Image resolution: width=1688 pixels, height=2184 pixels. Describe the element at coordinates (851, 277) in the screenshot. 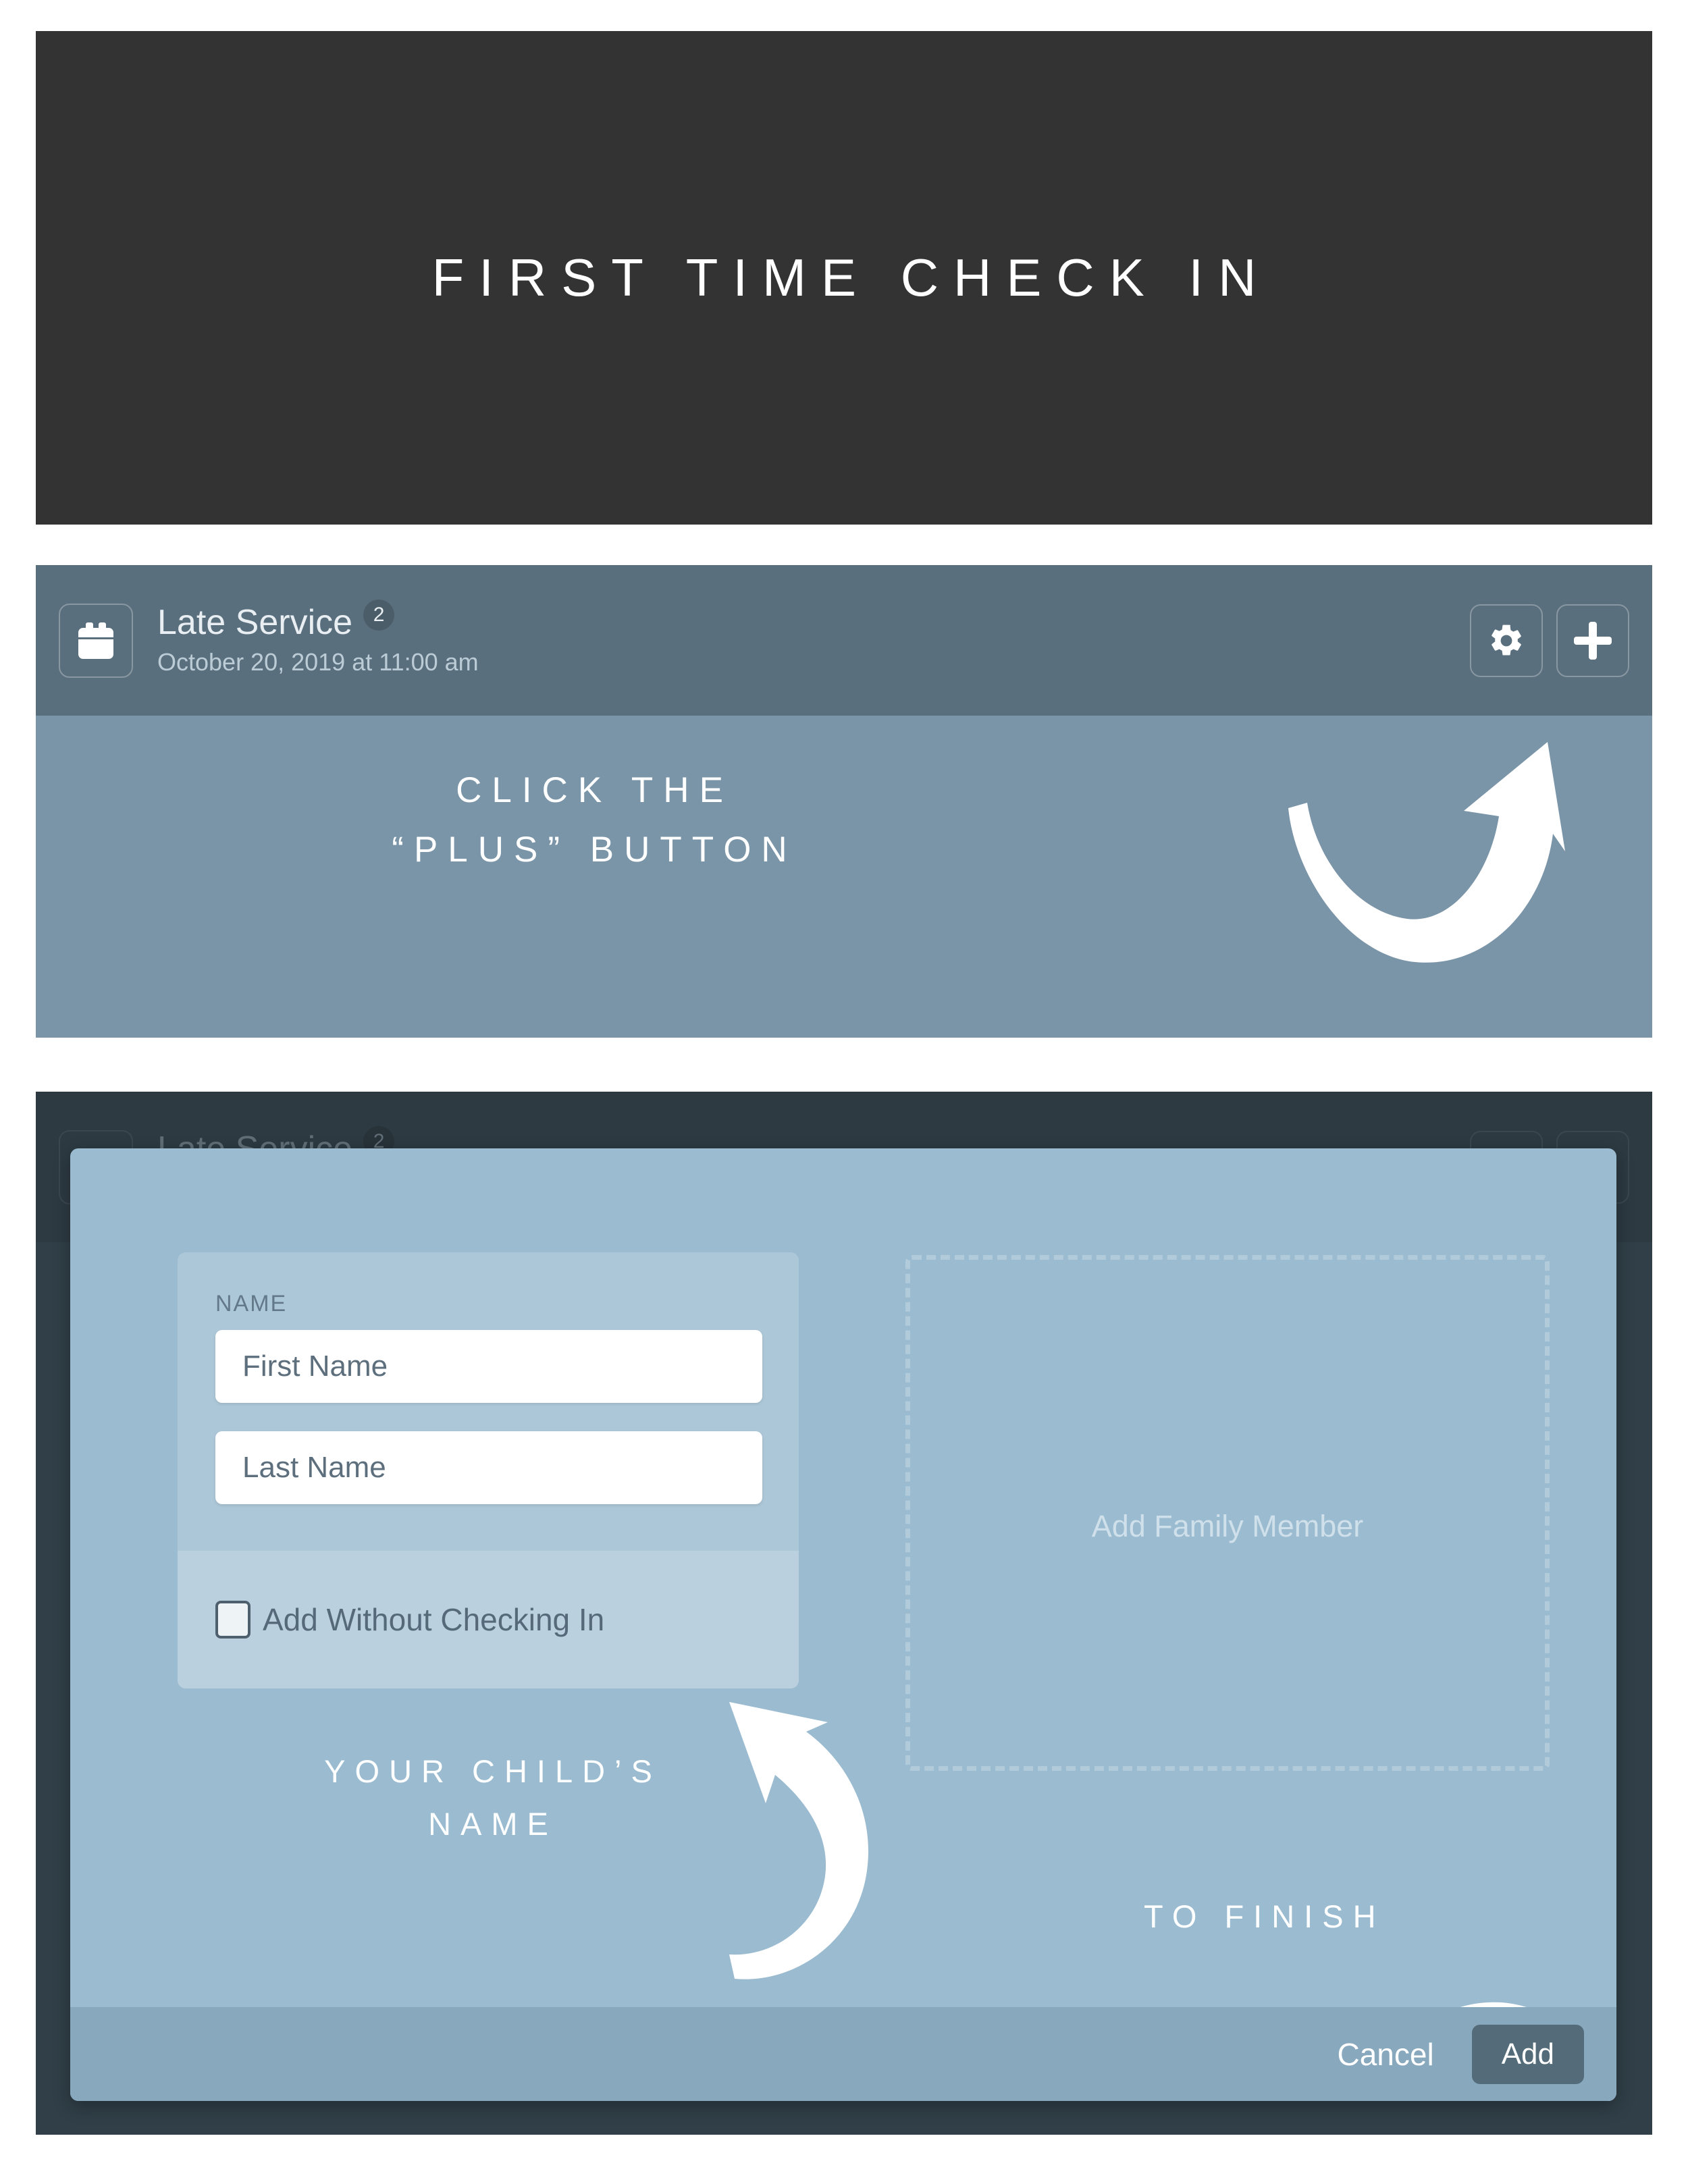

I see `page-title: FIRST TIME CHECK IN` at that location.